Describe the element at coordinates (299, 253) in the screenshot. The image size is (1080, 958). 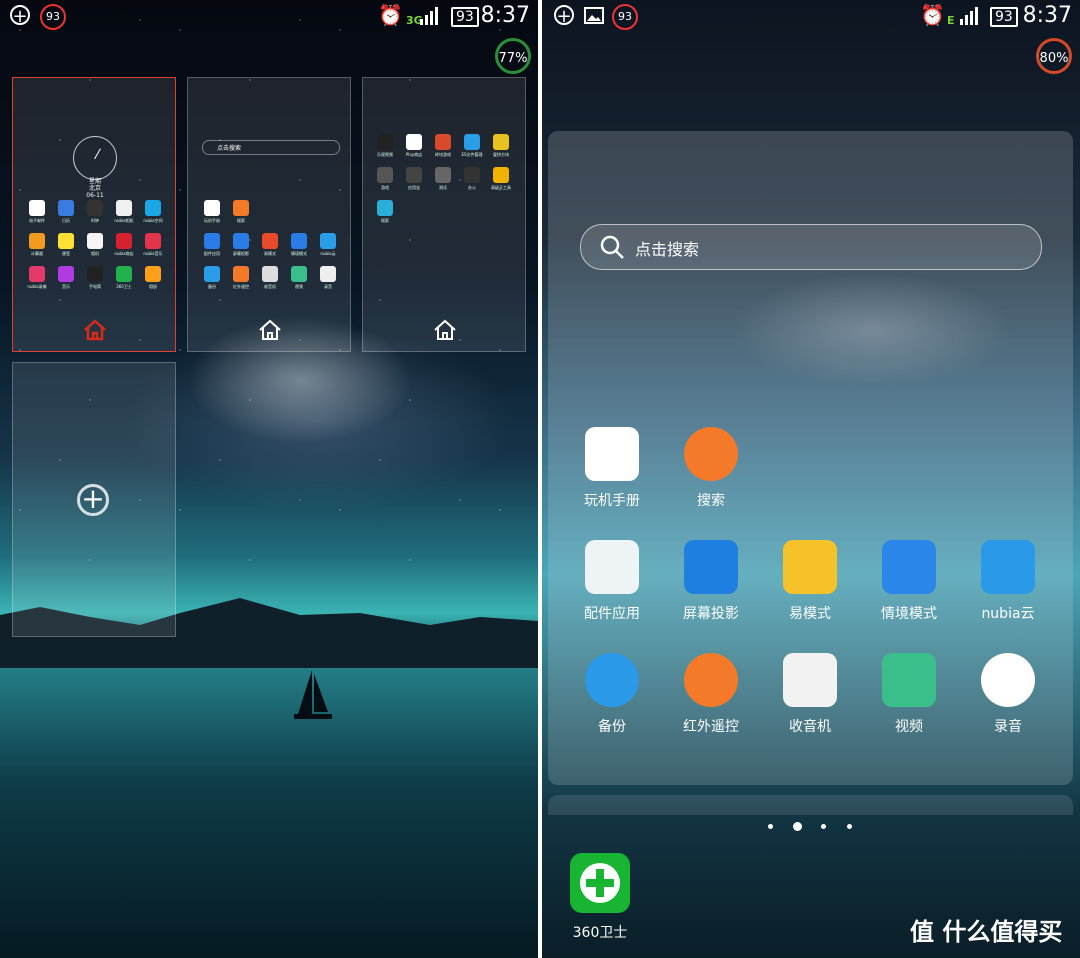
I see `mini-app-label: 情境模式` at that location.